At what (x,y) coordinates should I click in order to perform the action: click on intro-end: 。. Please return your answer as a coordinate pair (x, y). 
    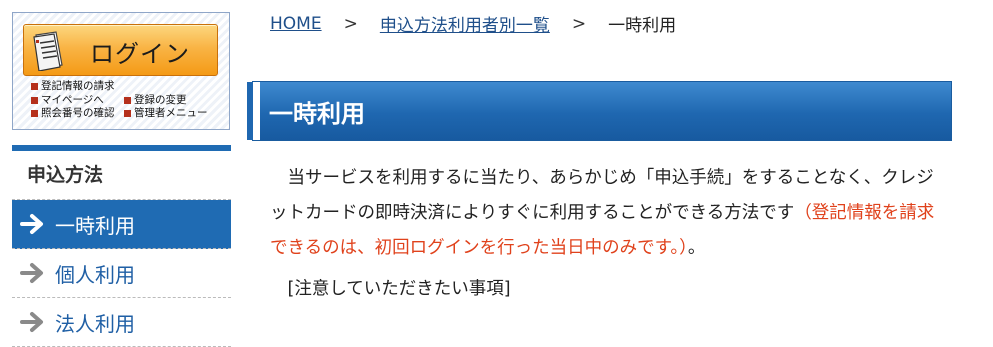
    Looking at the image, I should click on (696, 248).